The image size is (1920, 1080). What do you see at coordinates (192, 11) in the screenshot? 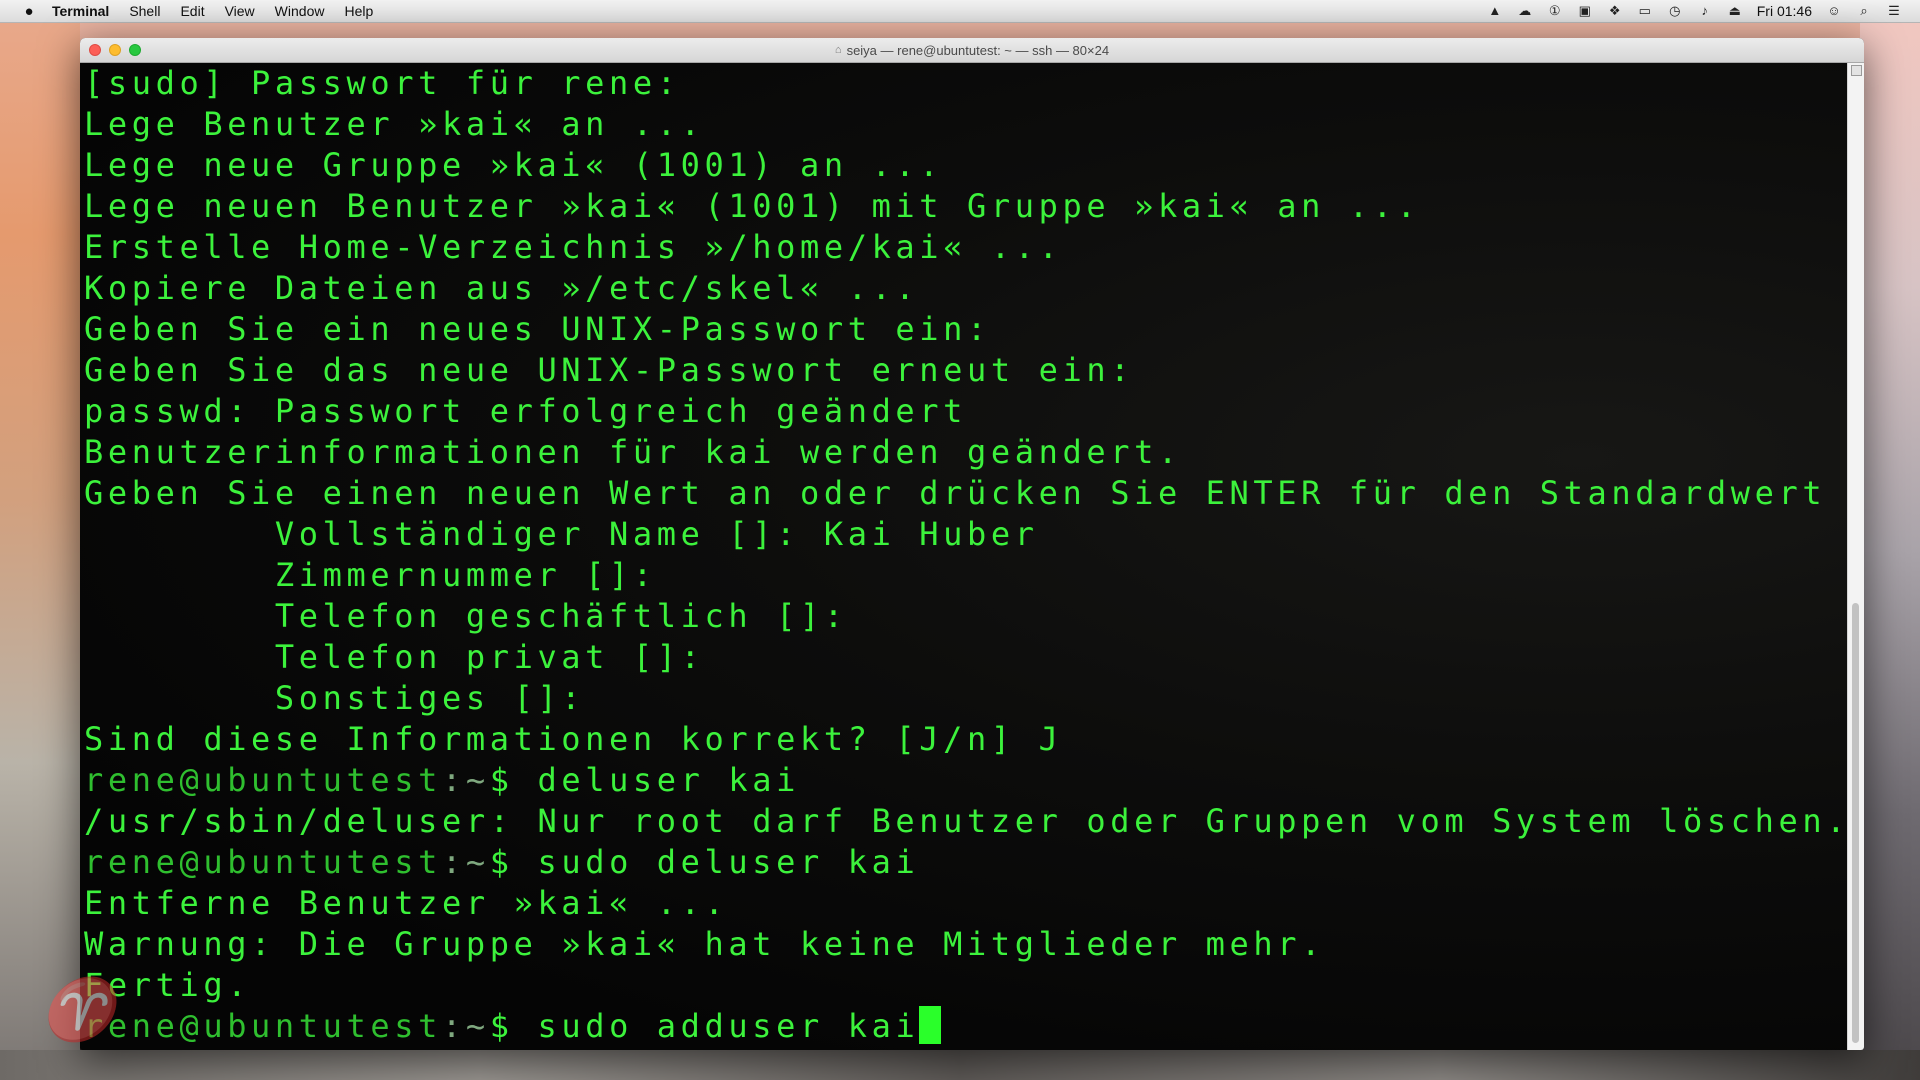
I see `menu-edit: Edit` at bounding box center [192, 11].